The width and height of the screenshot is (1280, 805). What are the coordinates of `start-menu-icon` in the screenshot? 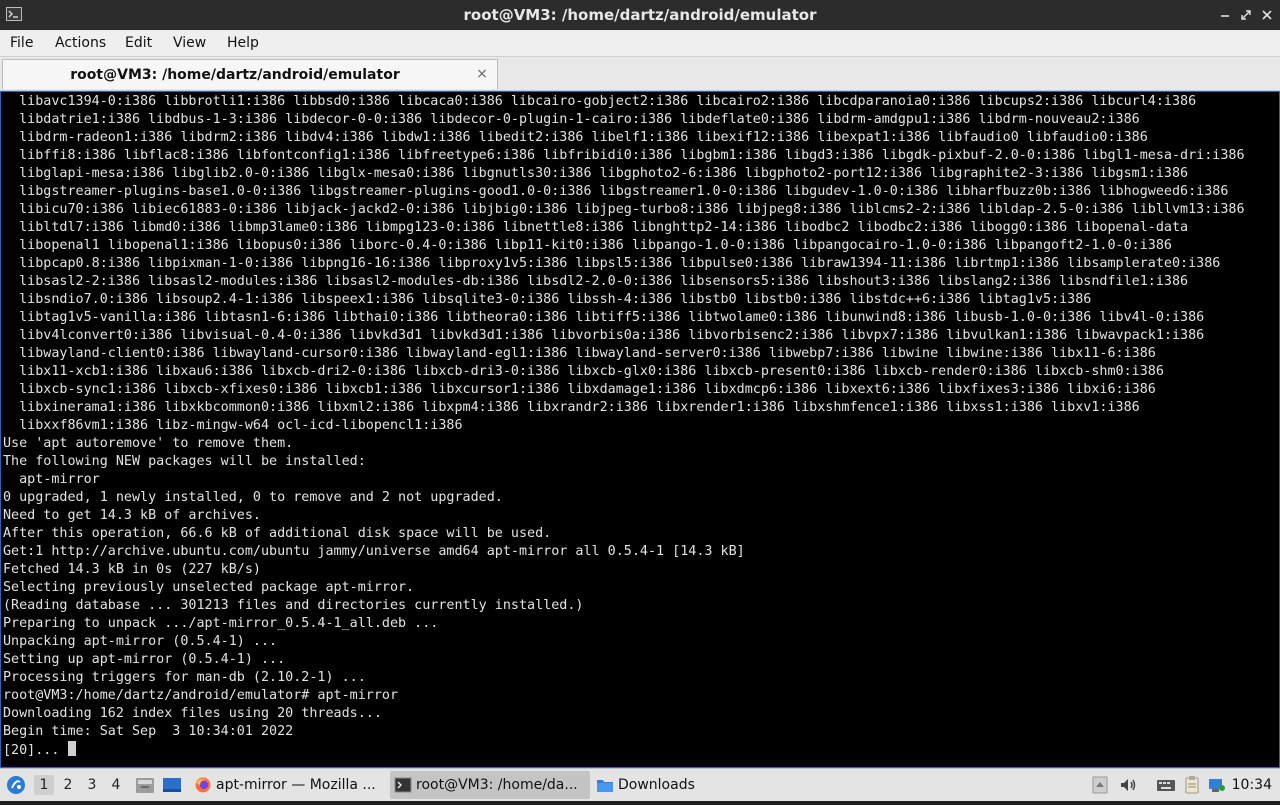 It's located at (16, 785).